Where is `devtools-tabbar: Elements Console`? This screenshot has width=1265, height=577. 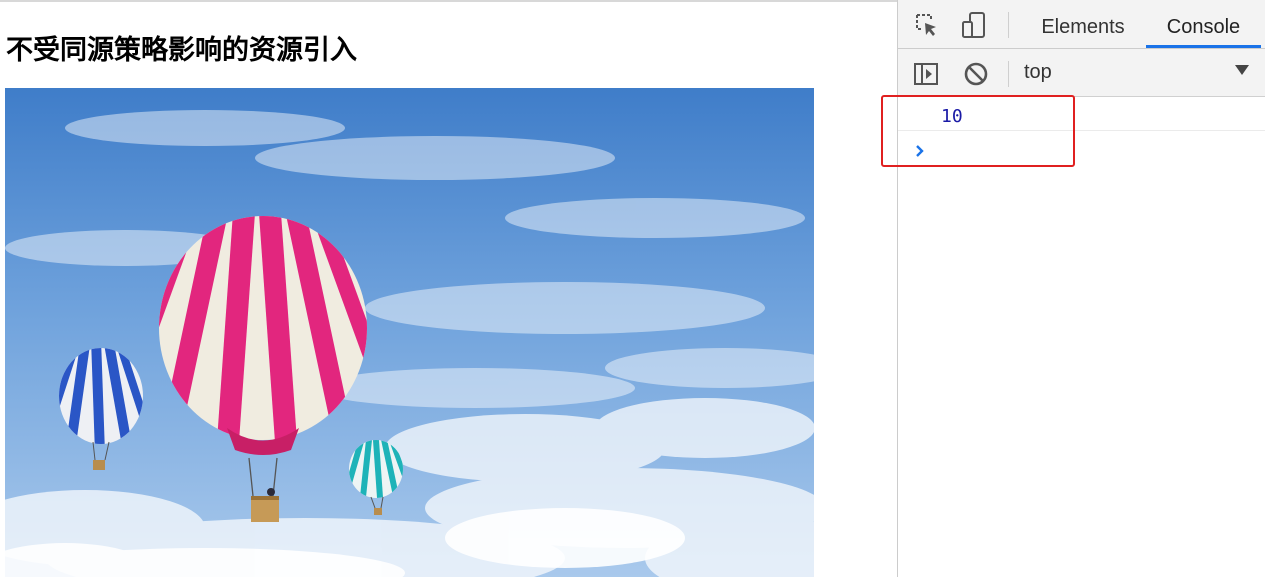
devtools-tabbar: Elements Console is located at coordinates (1081, 24).